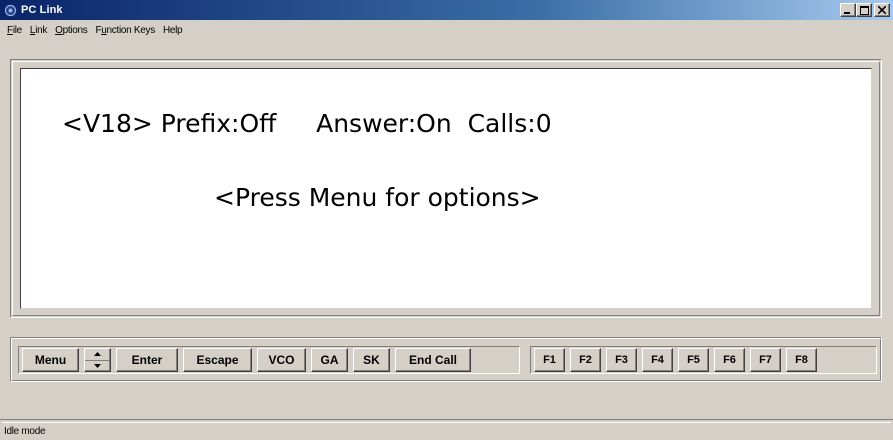  Describe the element at coordinates (329, 360) in the screenshot. I see `ga-button: GA` at that location.